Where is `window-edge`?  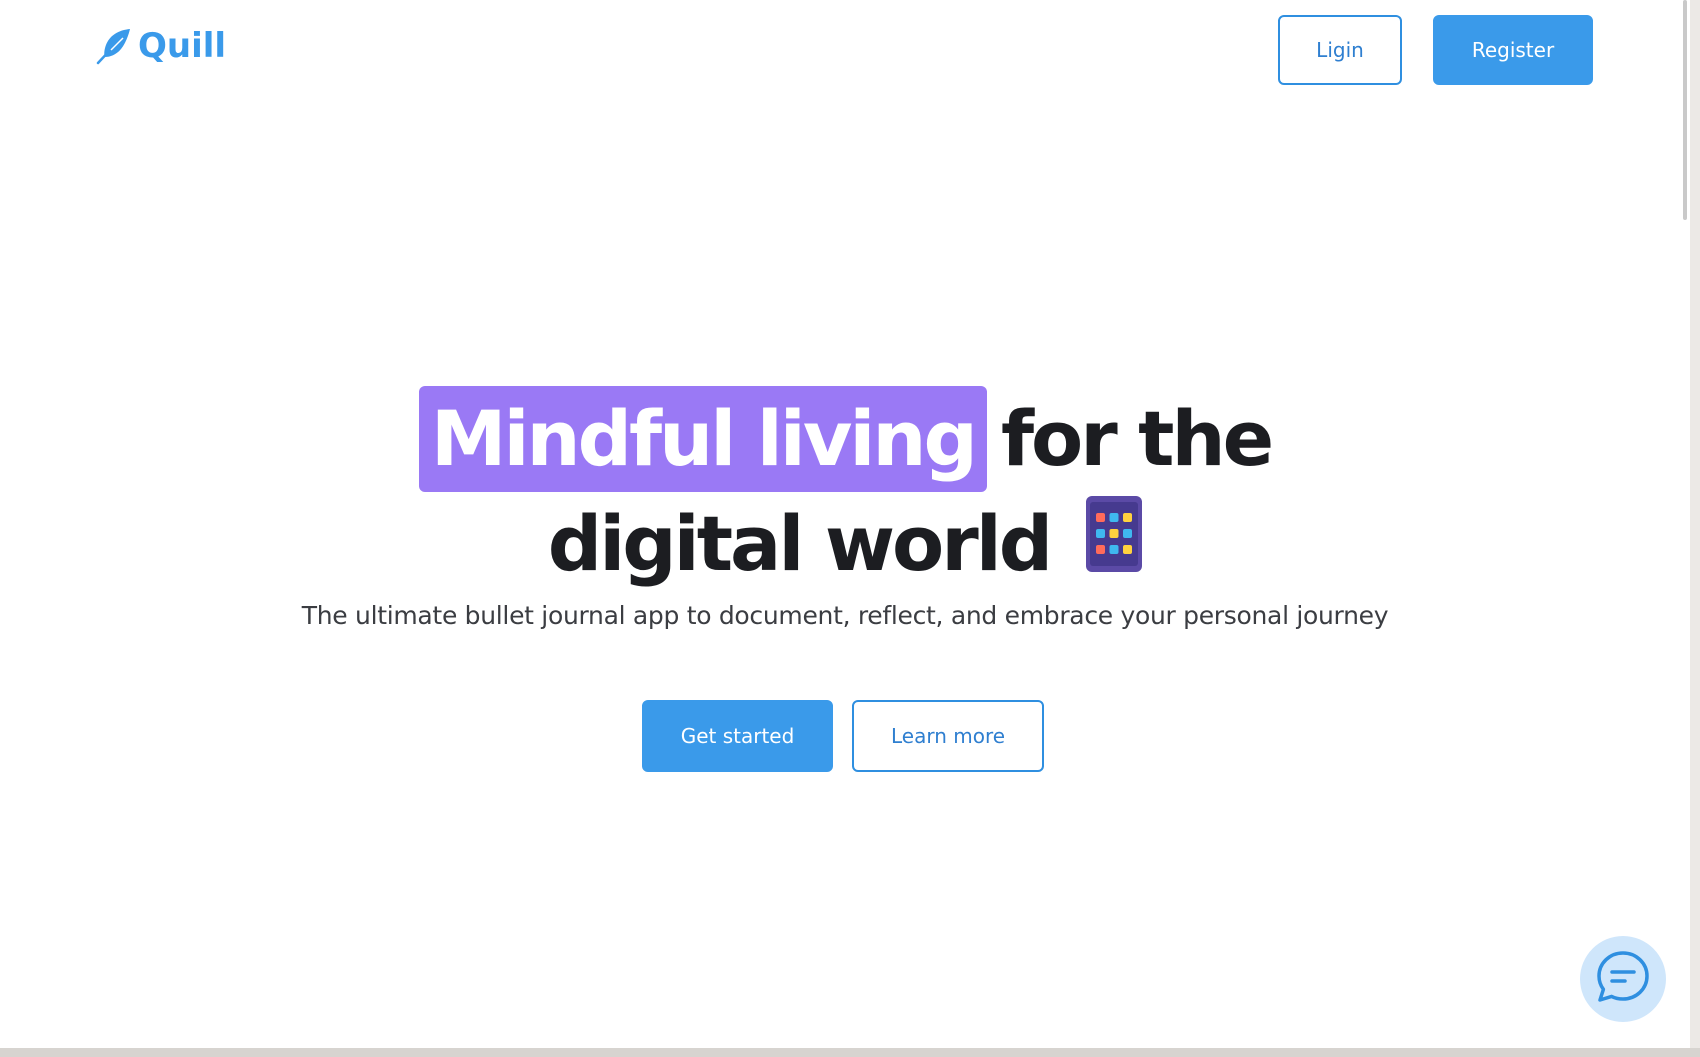
window-edge is located at coordinates (1695, 524).